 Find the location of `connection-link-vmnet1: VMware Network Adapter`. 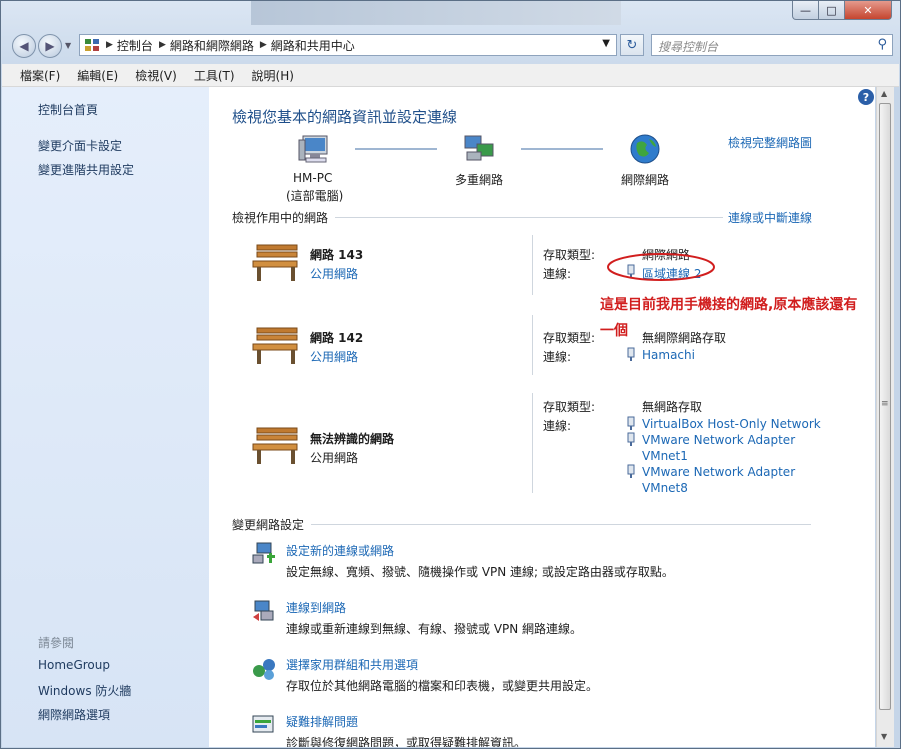

connection-link-vmnet1: VMware Network Adapter is located at coordinates (718, 440).